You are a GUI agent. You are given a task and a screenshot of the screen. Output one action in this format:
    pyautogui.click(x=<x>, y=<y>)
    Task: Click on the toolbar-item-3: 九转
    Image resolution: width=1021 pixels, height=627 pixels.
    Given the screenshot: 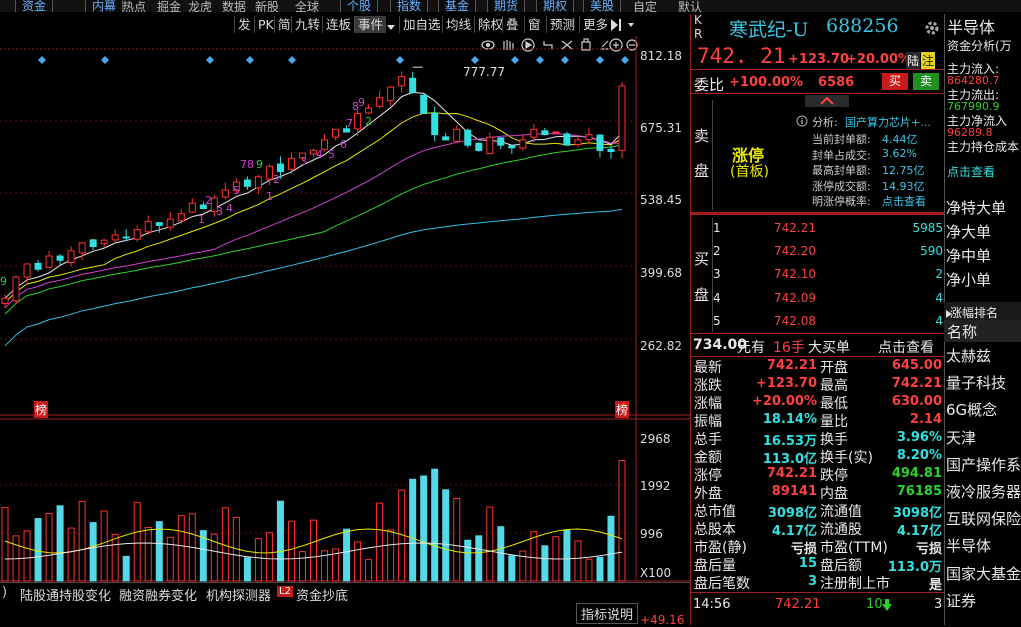 What is the action you would take?
    pyautogui.click(x=307, y=24)
    